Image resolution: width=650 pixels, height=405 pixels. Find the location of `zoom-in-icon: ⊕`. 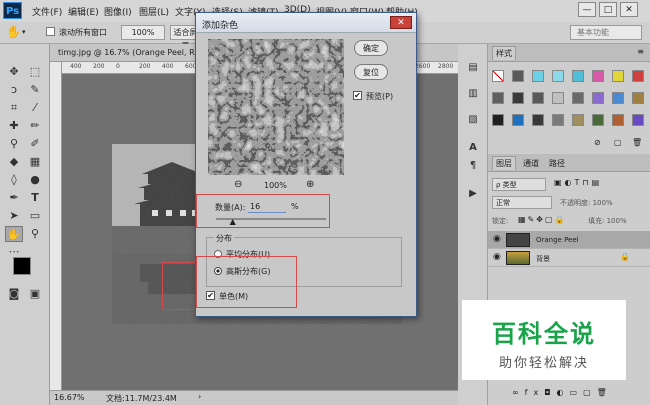

zoom-in-icon: ⊕ is located at coordinates (310, 184).